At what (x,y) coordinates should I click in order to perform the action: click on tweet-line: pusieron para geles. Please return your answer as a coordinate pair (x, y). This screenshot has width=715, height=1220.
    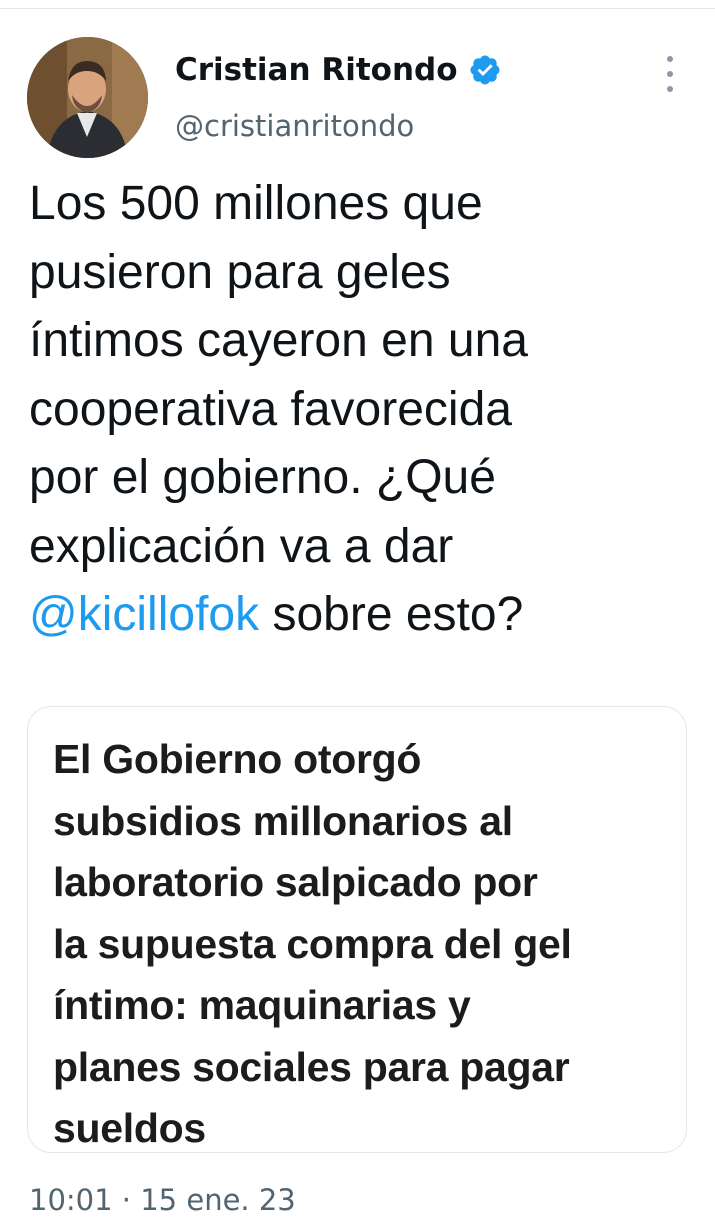
    Looking at the image, I should click on (240, 272).